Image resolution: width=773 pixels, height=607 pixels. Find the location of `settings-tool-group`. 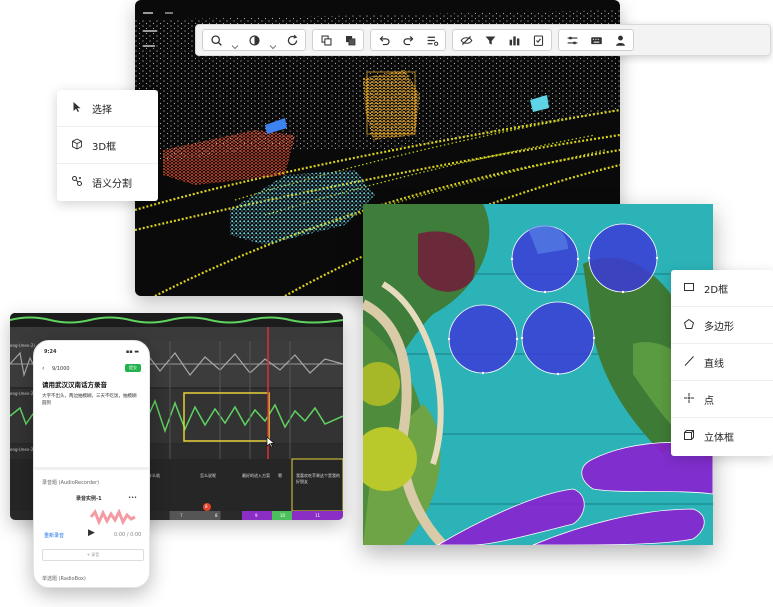

settings-tool-group is located at coordinates (596, 40).